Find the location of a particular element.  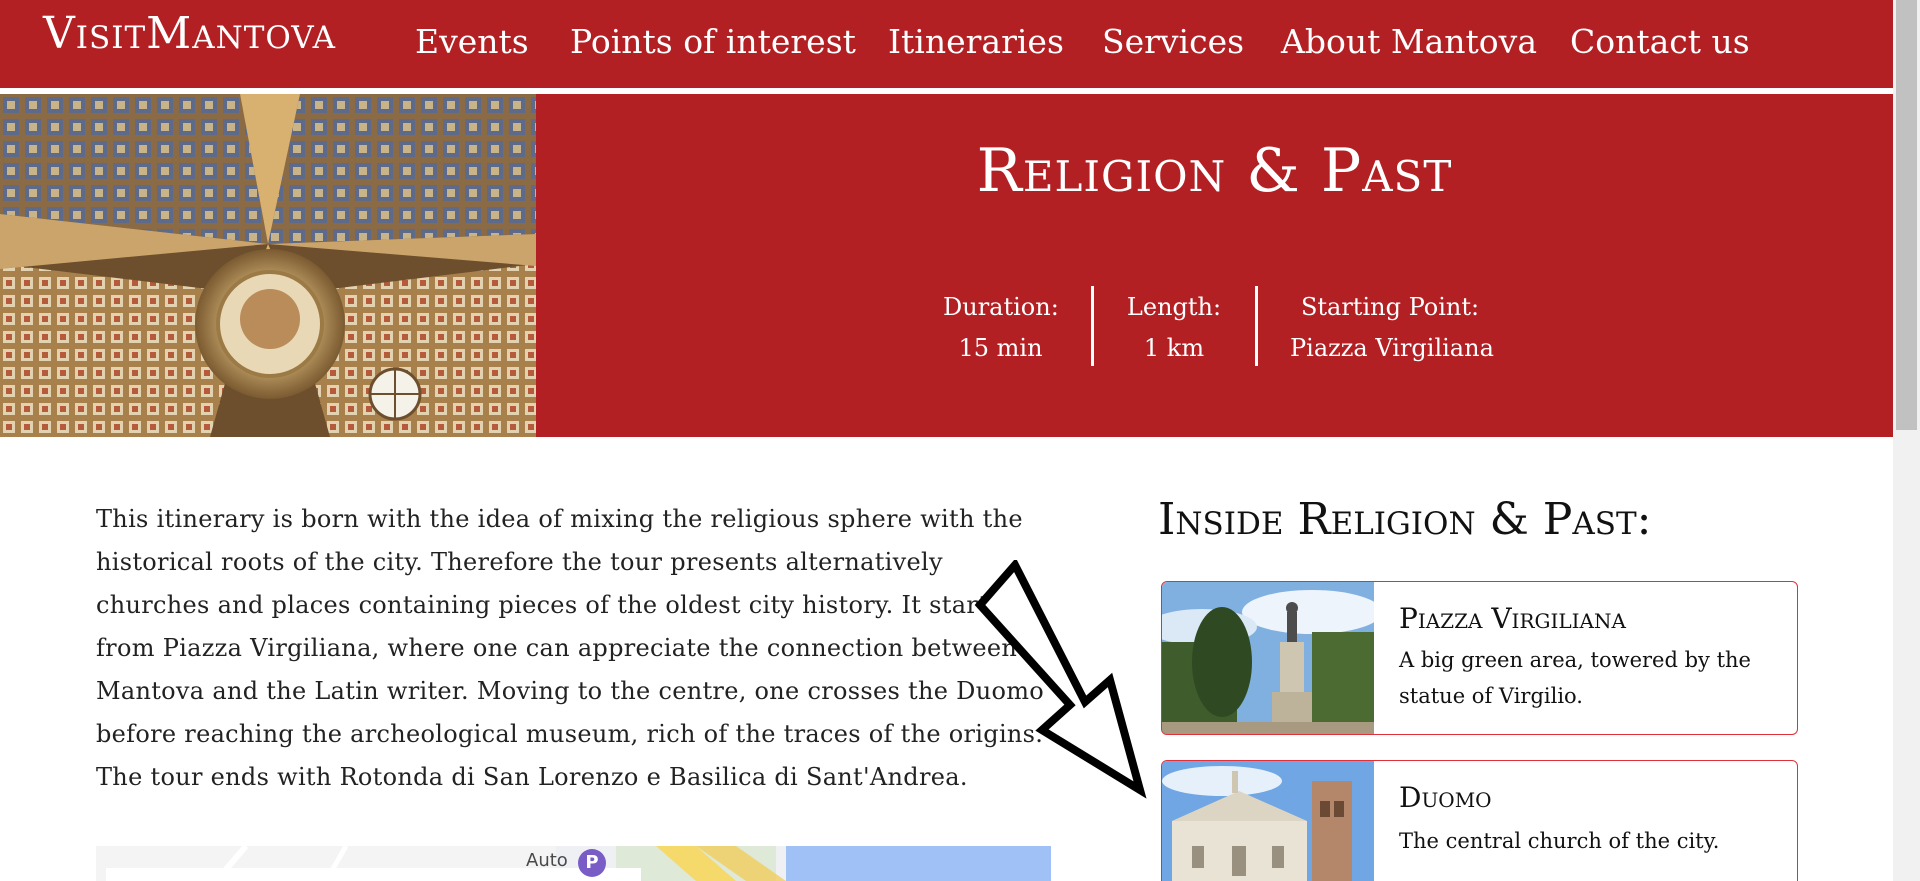

nav-link-points-of-interest: Points of interest is located at coordinates (713, 41).